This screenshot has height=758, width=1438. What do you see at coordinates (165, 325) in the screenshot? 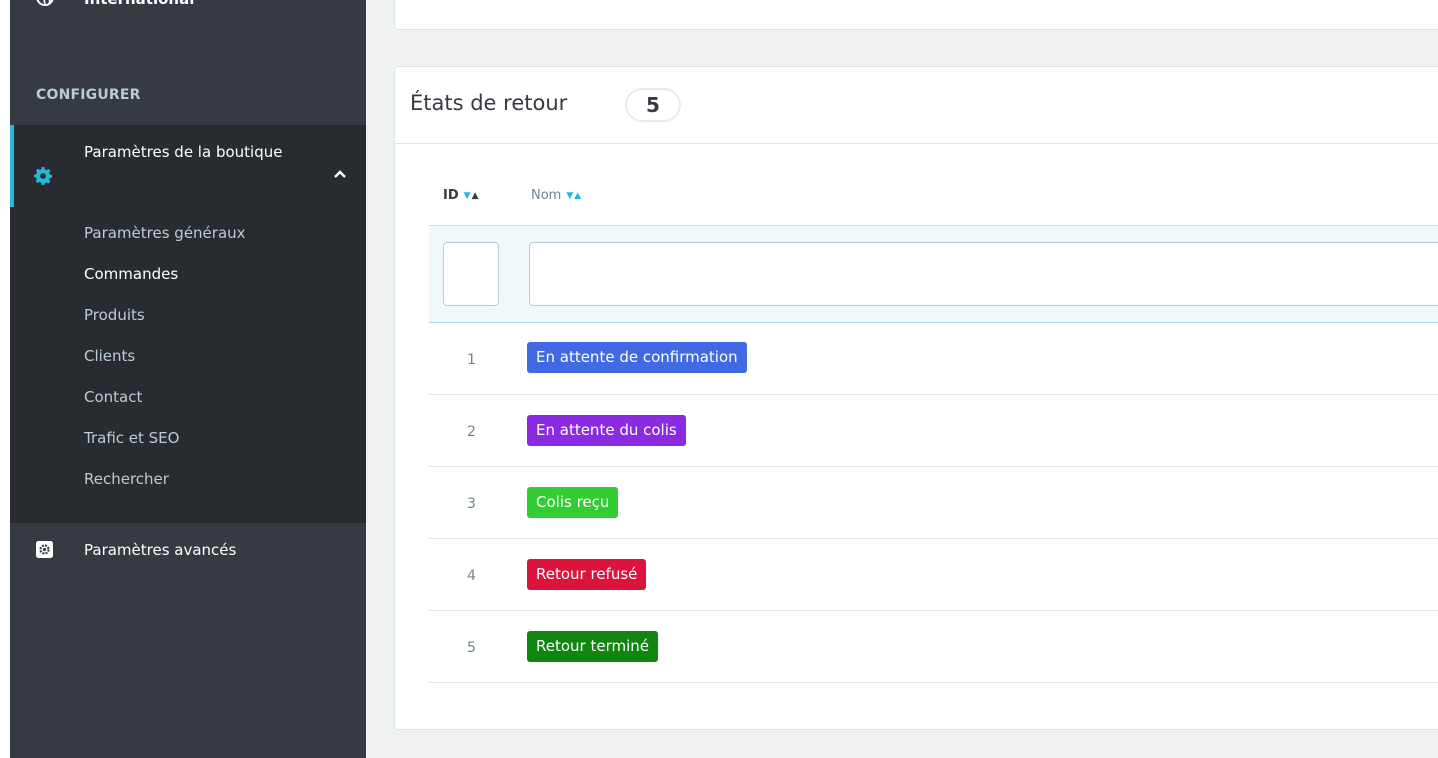
I see `submenu-item-products: Produits` at bounding box center [165, 325].